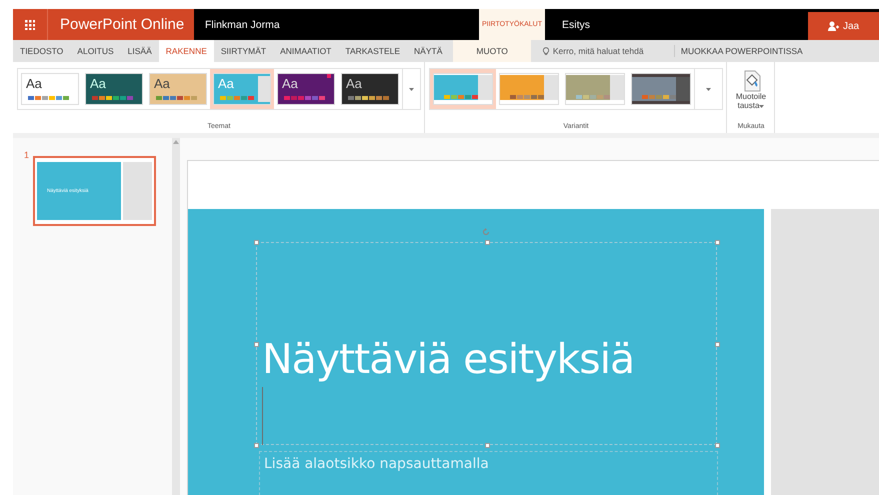 The height and width of the screenshot is (495, 879). What do you see at coordinates (137, 191) in the screenshot?
I see `slide-thumbnail-side-panel` at bounding box center [137, 191].